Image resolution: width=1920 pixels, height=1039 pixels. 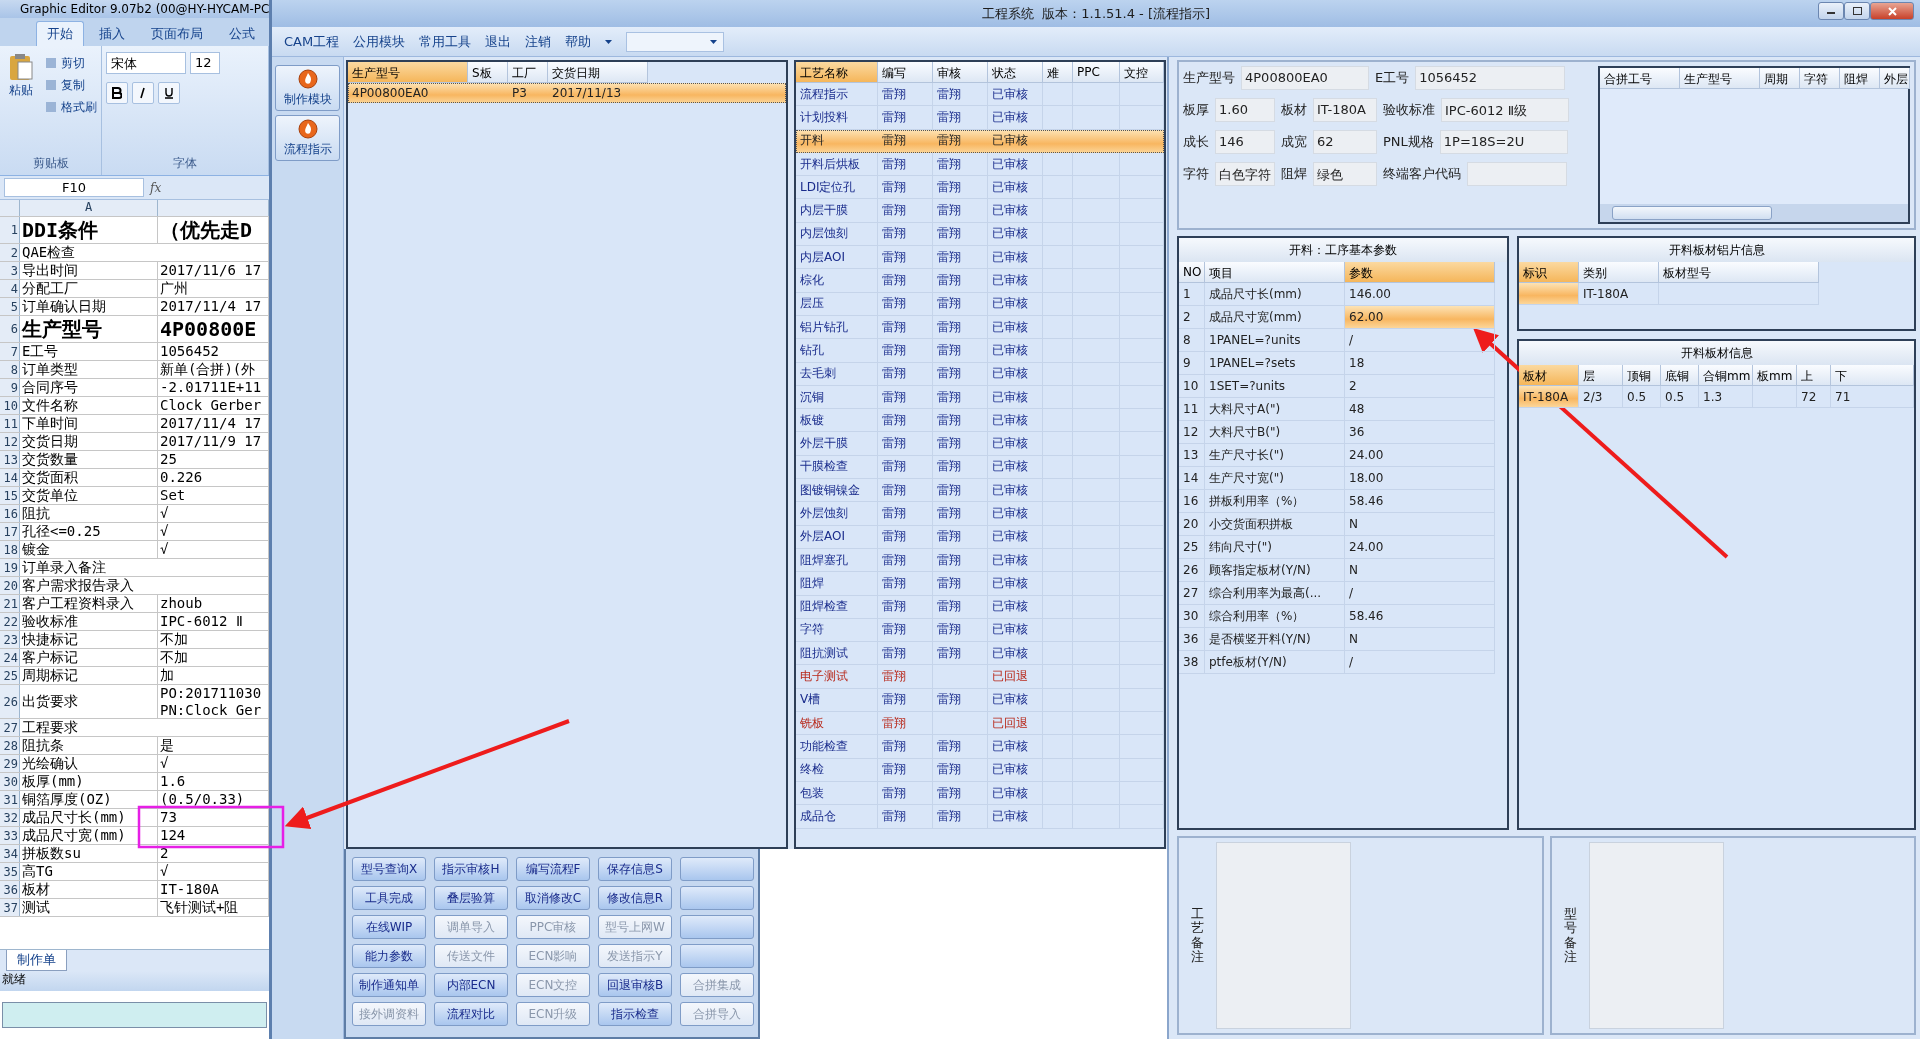 I want to click on table-row: 铣板 雷翔 已回退, so click(x=980, y=724).